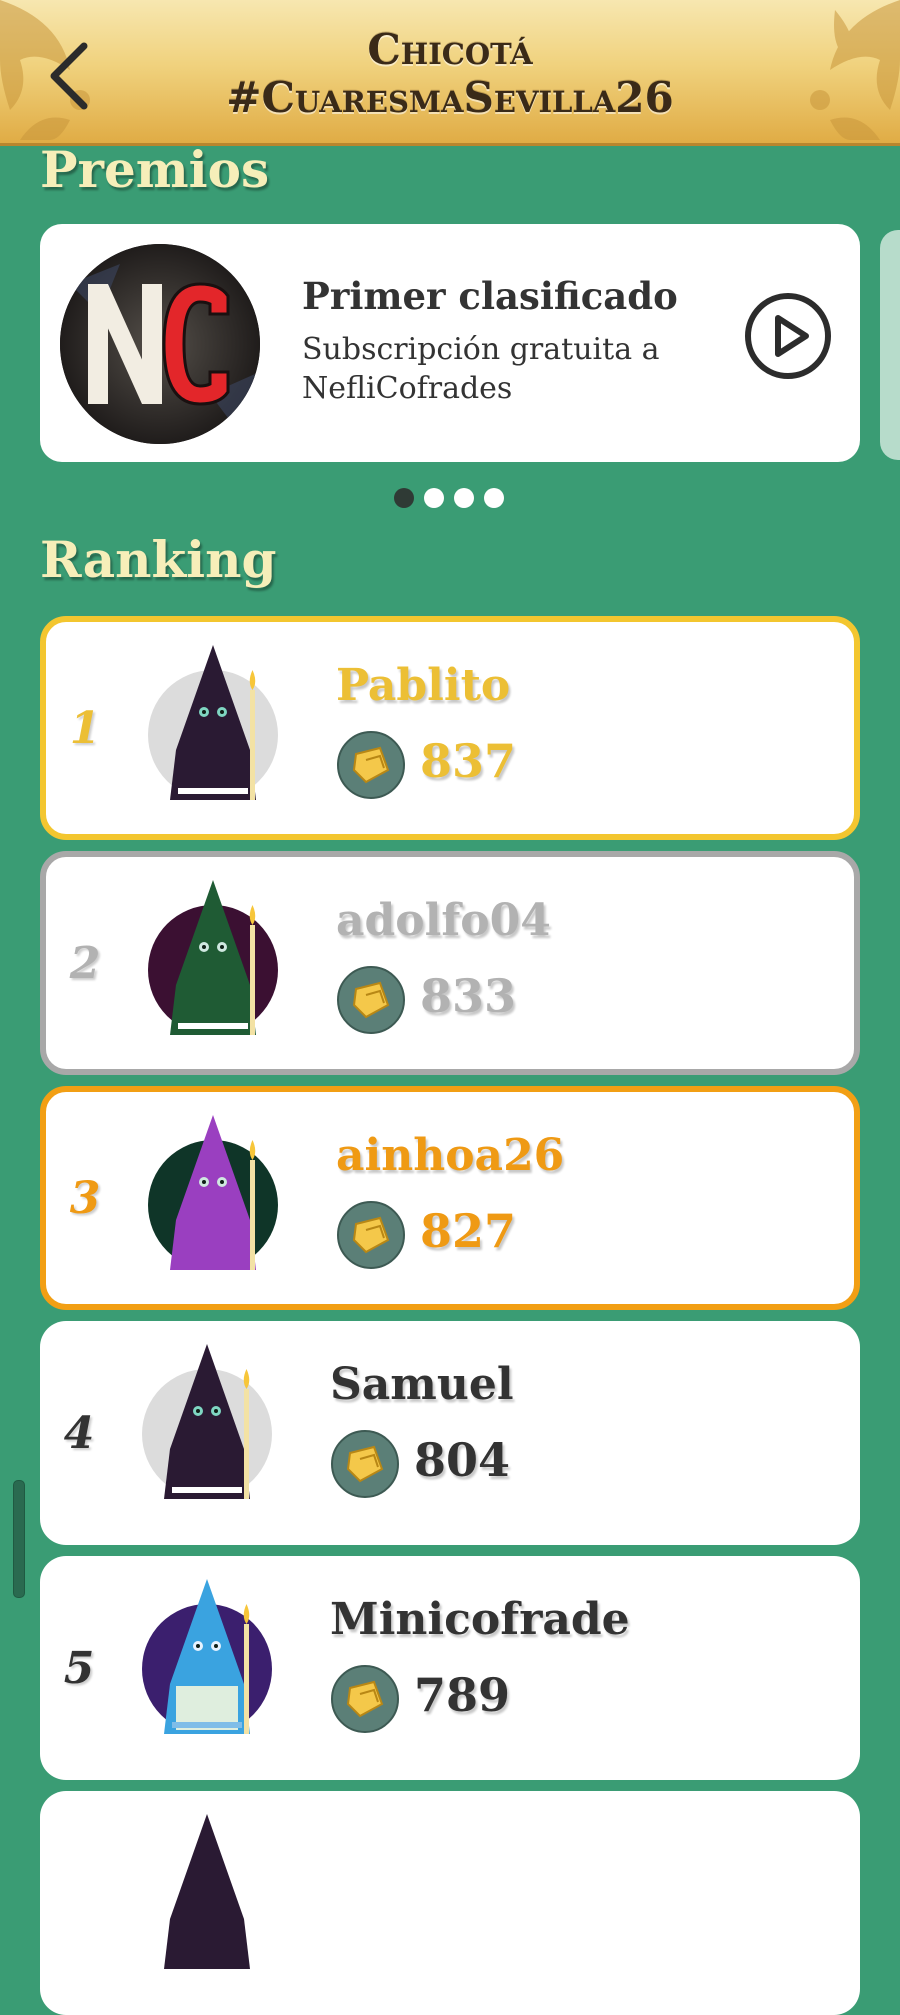 The height and width of the screenshot is (2015, 900). What do you see at coordinates (450, 1903) in the screenshot?
I see `ranking-row` at bounding box center [450, 1903].